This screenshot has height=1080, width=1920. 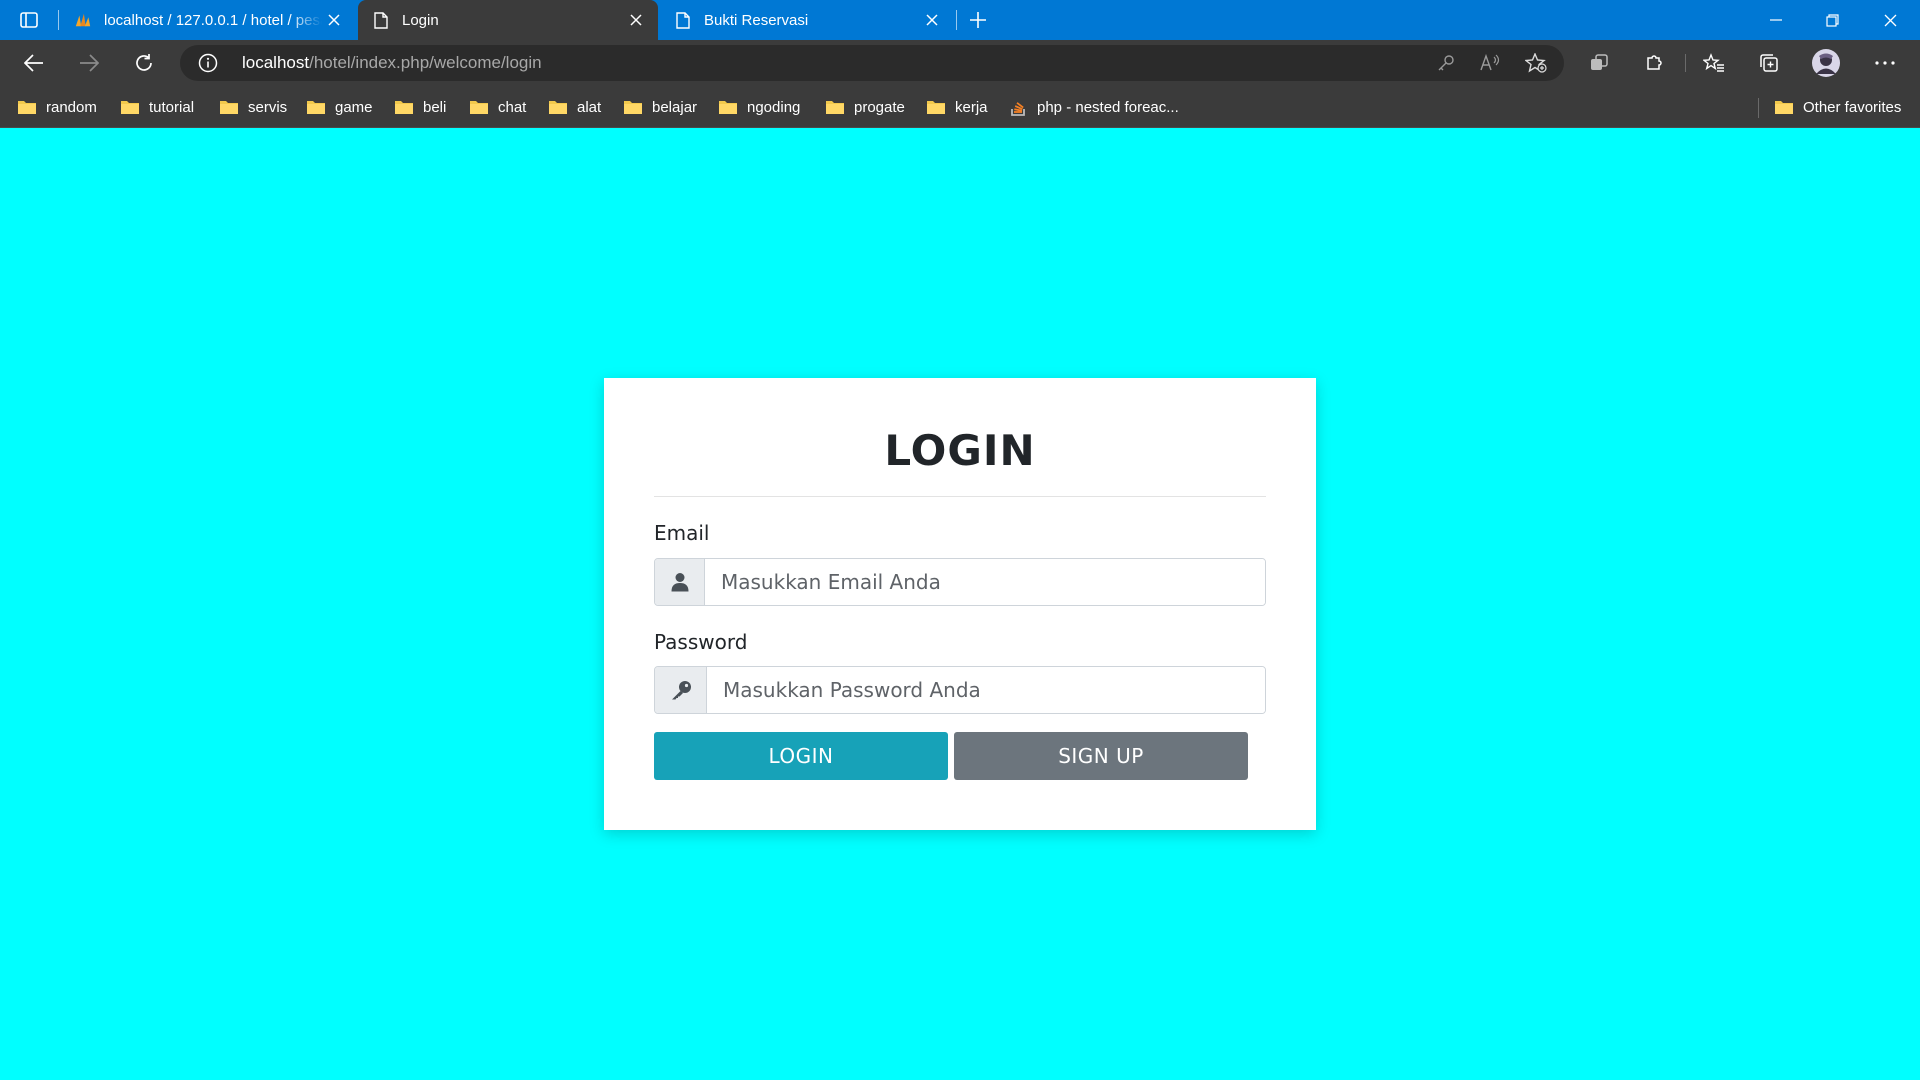 I want to click on bookmark-label: servis, so click(x=268, y=107).